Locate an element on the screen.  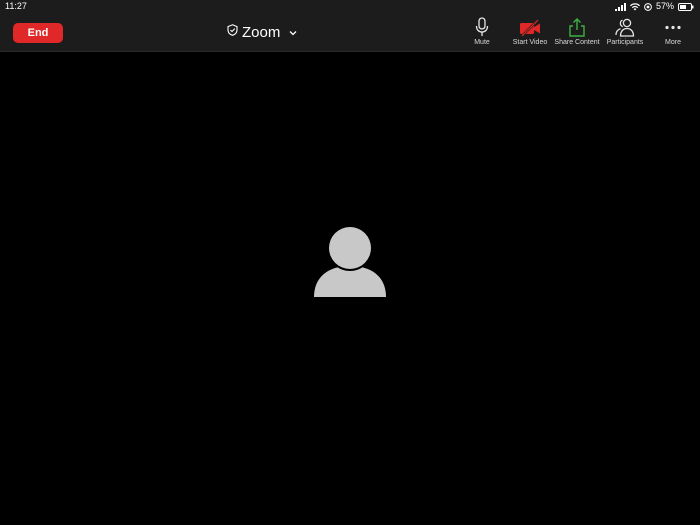
battery-icon is located at coordinates (686, 6).